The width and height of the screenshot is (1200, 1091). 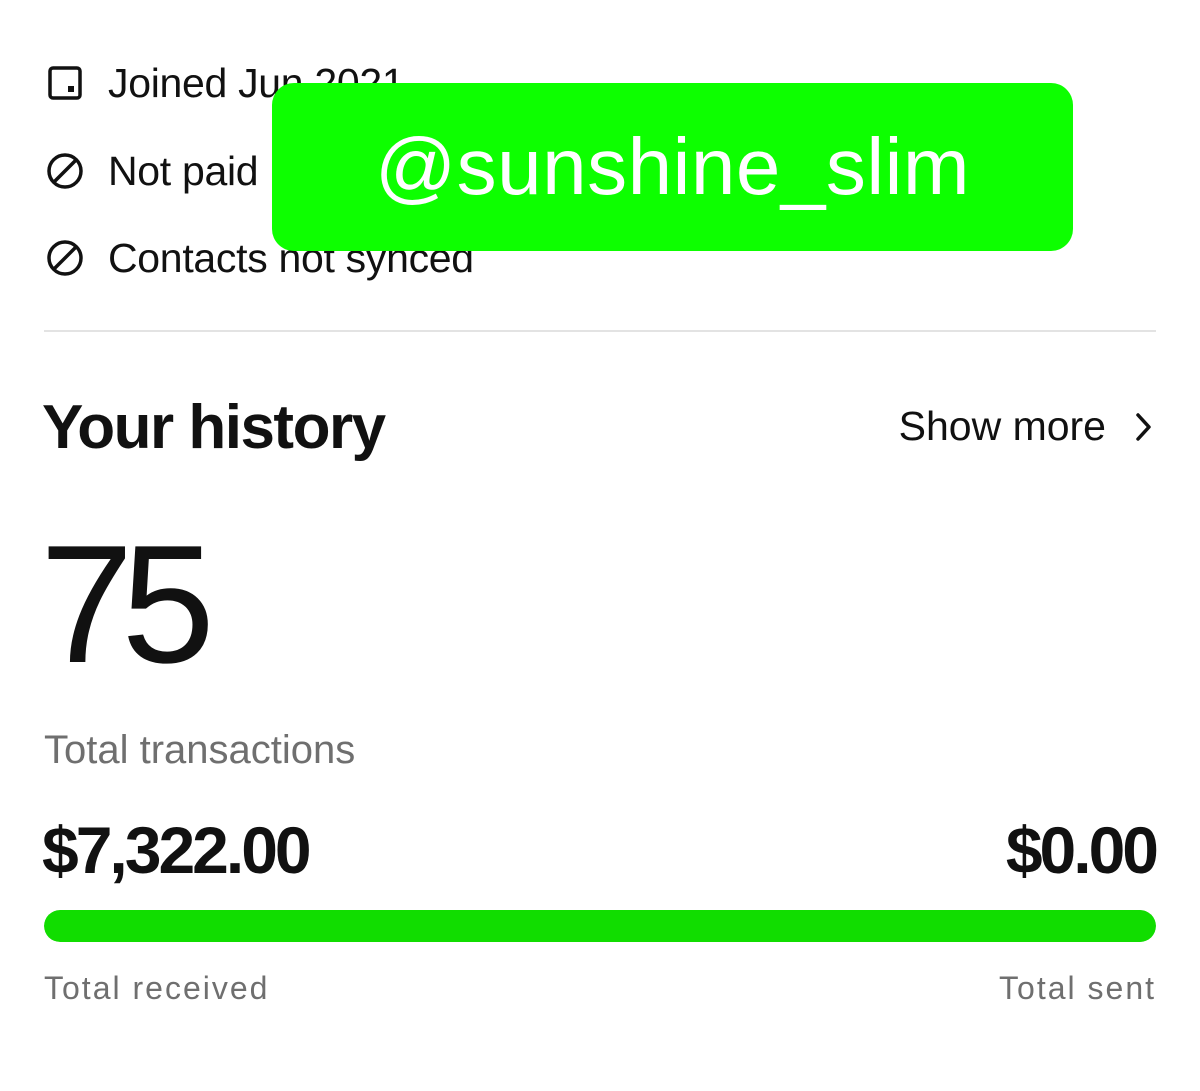 What do you see at coordinates (1002, 426) in the screenshot?
I see `show-more-label: Show more` at bounding box center [1002, 426].